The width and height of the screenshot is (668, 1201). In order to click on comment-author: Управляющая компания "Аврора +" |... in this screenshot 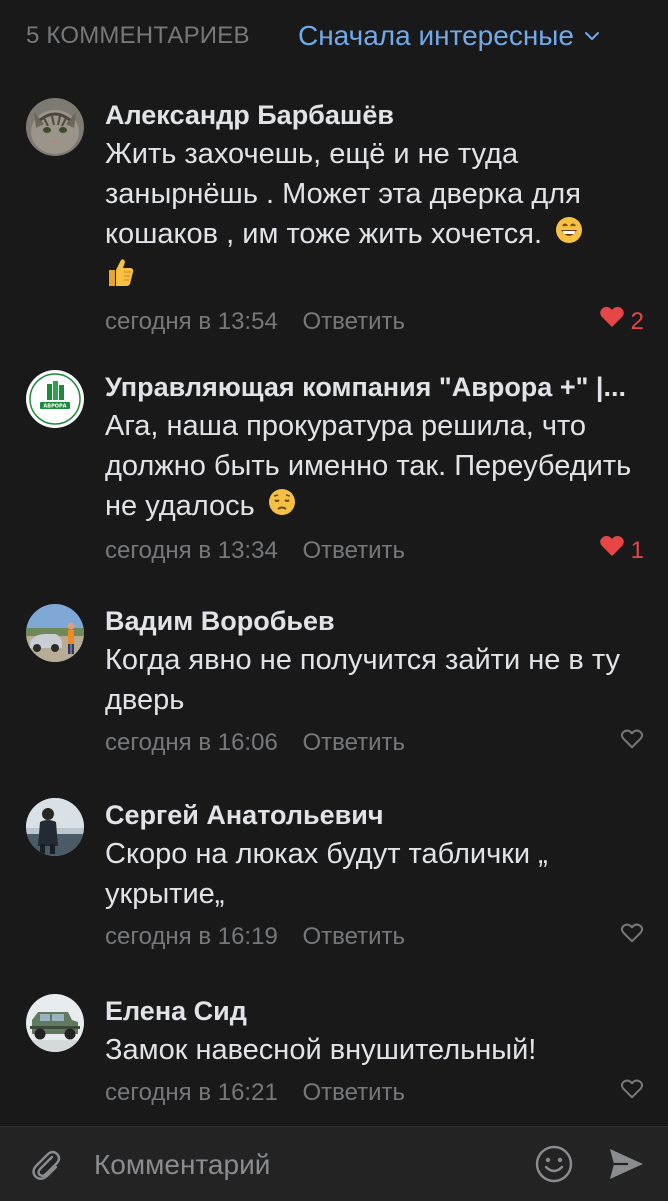, I will do `click(374, 387)`.